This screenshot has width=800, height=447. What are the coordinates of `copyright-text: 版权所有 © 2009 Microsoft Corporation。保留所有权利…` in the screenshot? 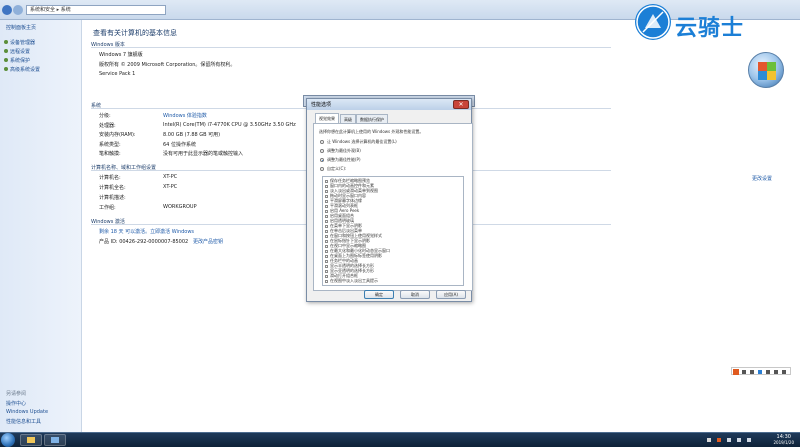 It's located at (167, 65).